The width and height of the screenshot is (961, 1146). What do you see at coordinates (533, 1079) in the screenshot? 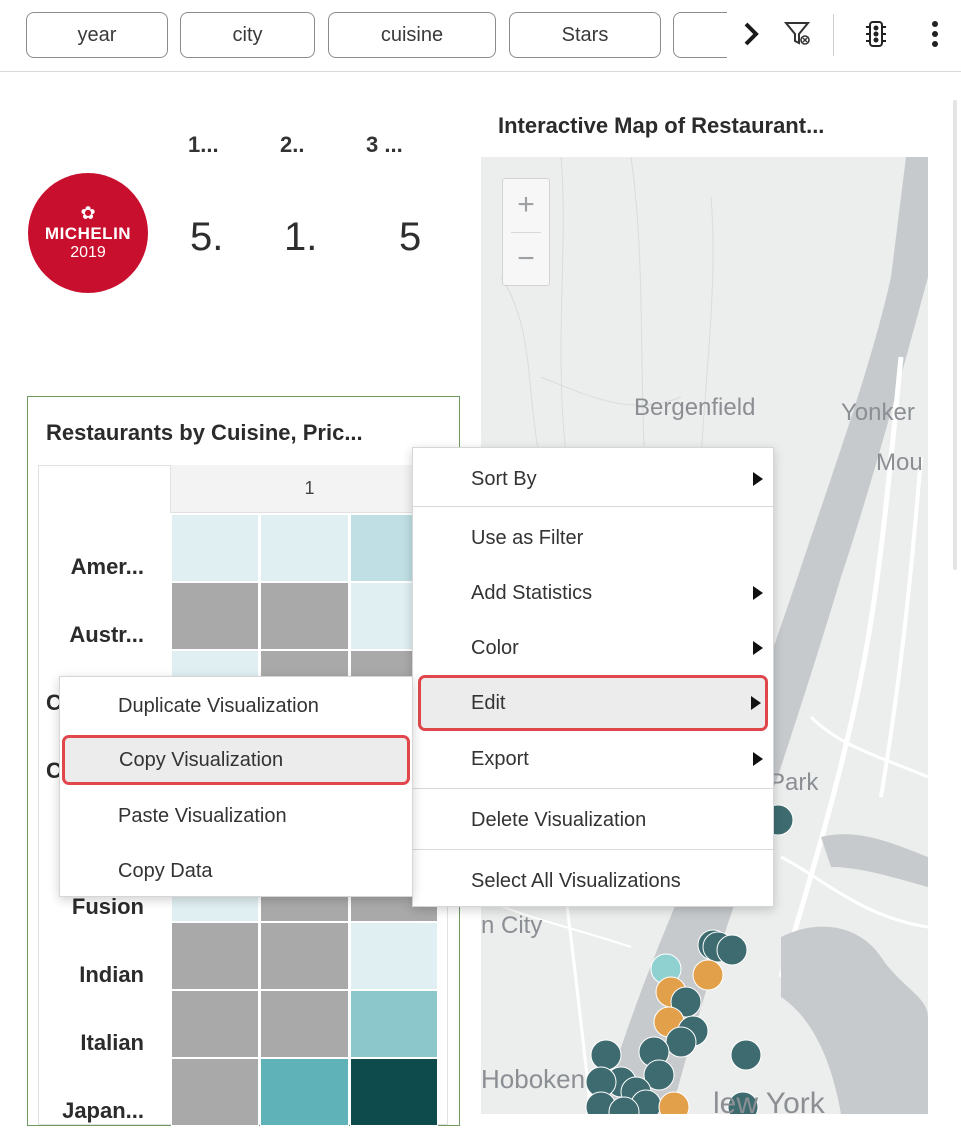
I see `map-label: Hoboken` at bounding box center [533, 1079].